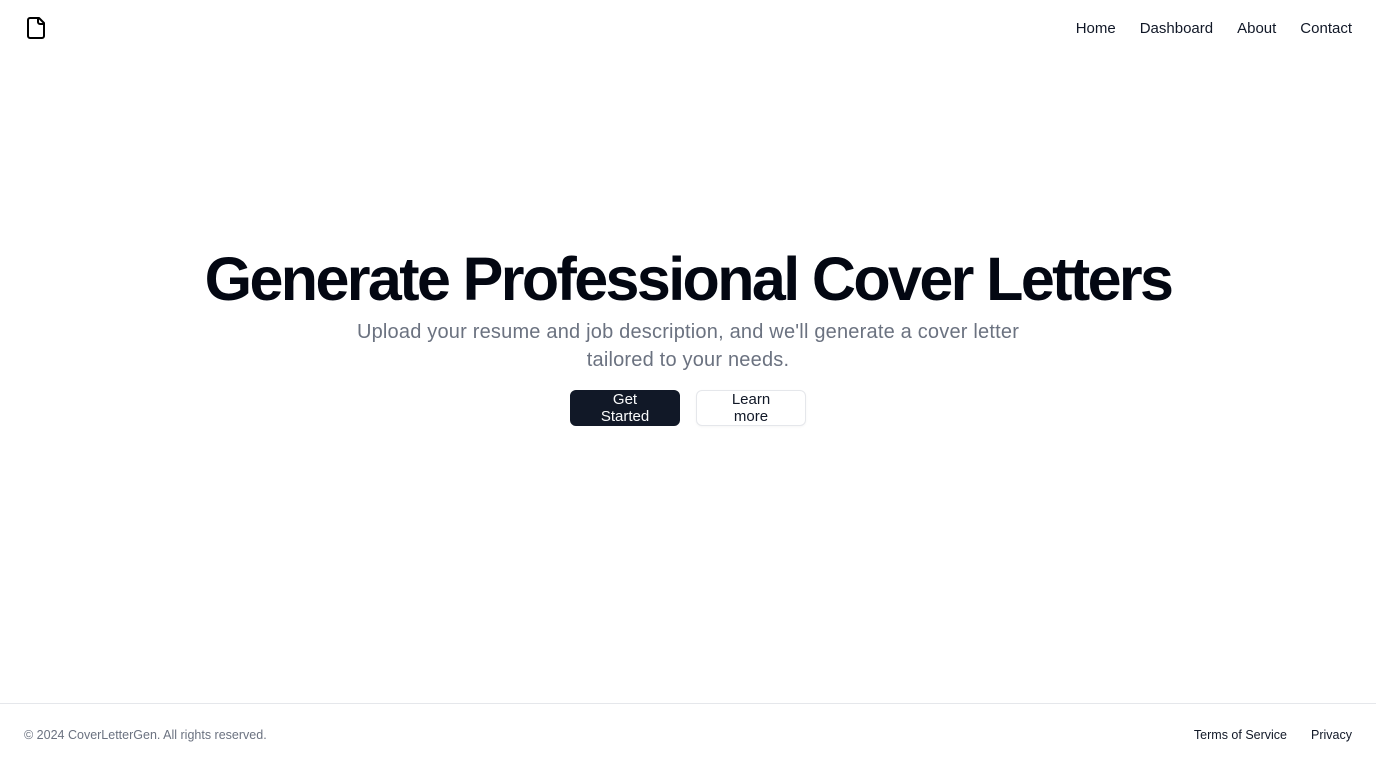  What do you see at coordinates (1240, 735) in the screenshot?
I see `terms-of-service-link: Terms of Service` at bounding box center [1240, 735].